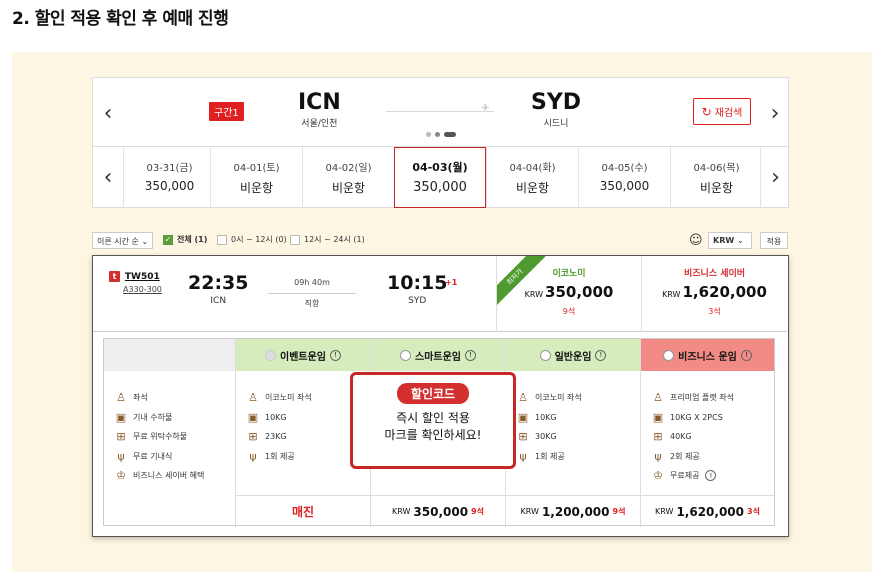 This screenshot has width=887, height=575. I want to click on feature-label: 무료 위탁수하물, so click(160, 437).